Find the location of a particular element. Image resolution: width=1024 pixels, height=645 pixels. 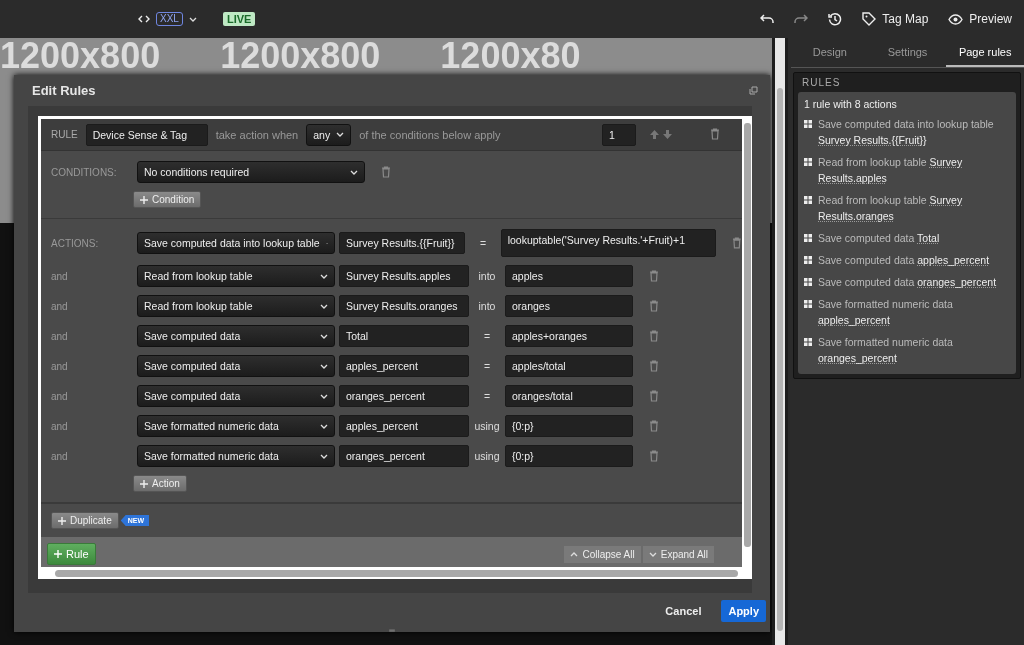

expand-all-button: Expand All is located at coordinates (678, 554).